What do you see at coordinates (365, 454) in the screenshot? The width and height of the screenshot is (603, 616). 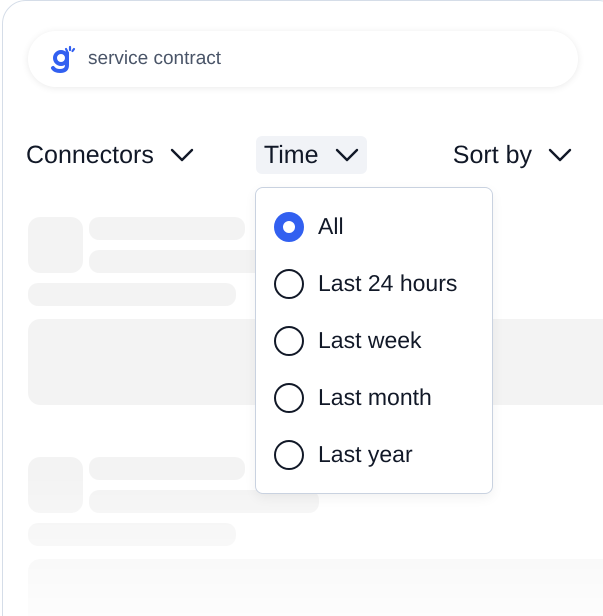 I see `option-label: Last year` at bounding box center [365, 454].